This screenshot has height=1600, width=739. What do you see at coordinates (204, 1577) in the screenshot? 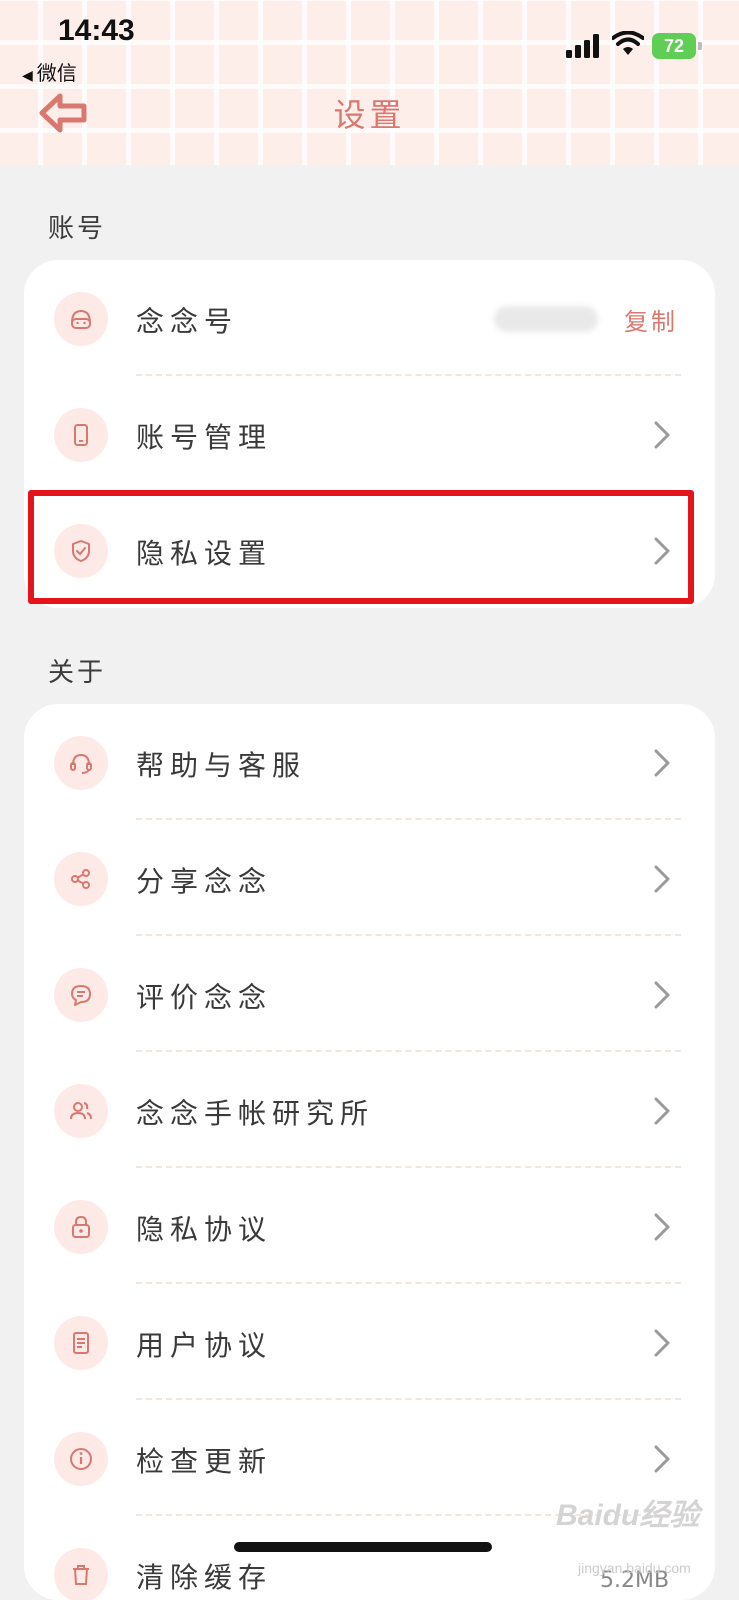
I see `settings-row-label: 清除缓存` at bounding box center [204, 1577].